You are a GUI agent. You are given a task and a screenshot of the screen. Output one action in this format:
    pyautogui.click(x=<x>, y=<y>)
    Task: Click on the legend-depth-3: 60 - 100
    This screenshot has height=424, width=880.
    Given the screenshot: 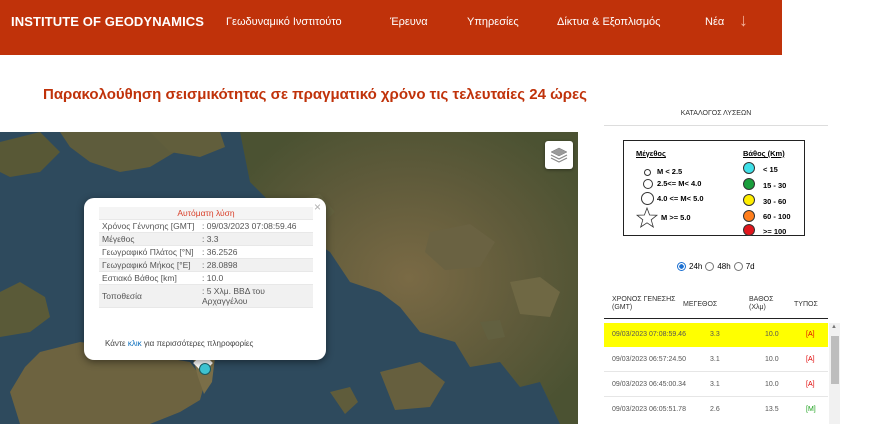 What is the action you would take?
    pyautogui.click(x=777, y=216)
    